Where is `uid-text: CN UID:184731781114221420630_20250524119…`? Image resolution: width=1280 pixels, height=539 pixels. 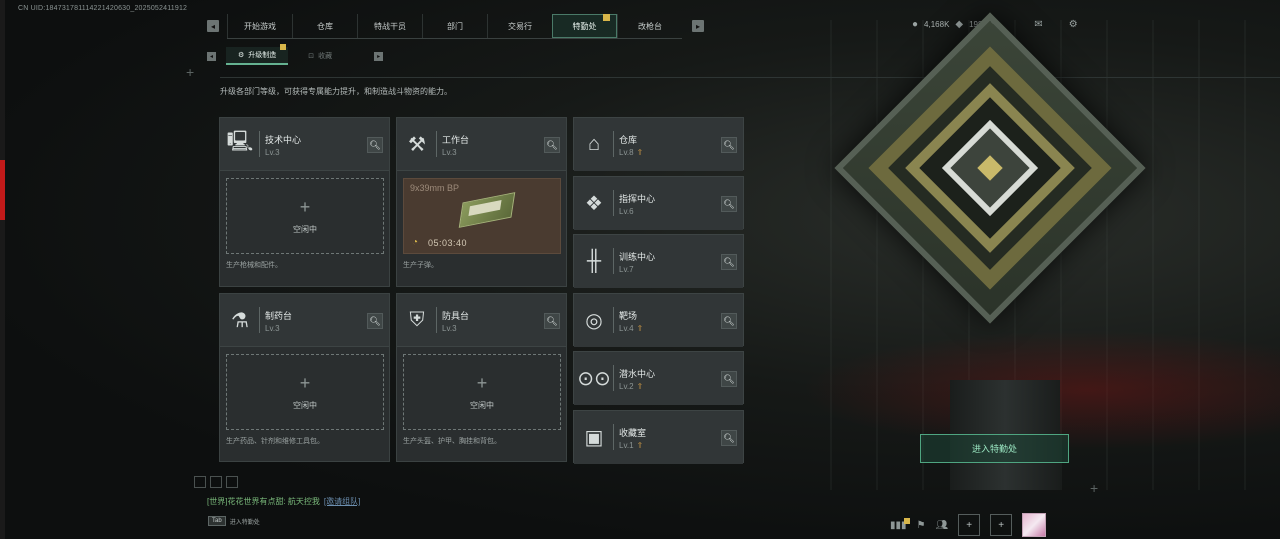 uid-text: CN UID:184731781114221420630_20250524119… is located at coordinates (103, 8).